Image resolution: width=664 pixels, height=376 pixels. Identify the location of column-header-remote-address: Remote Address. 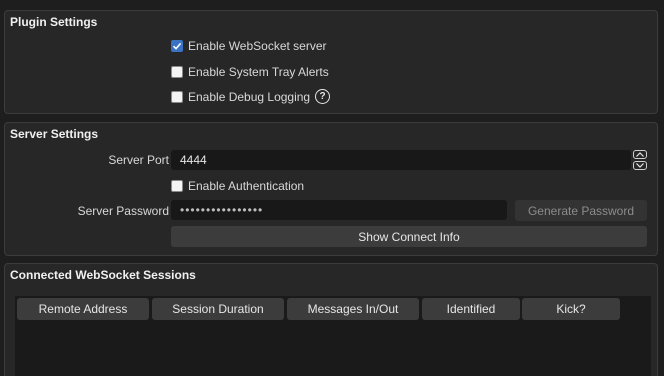
(83, 309).